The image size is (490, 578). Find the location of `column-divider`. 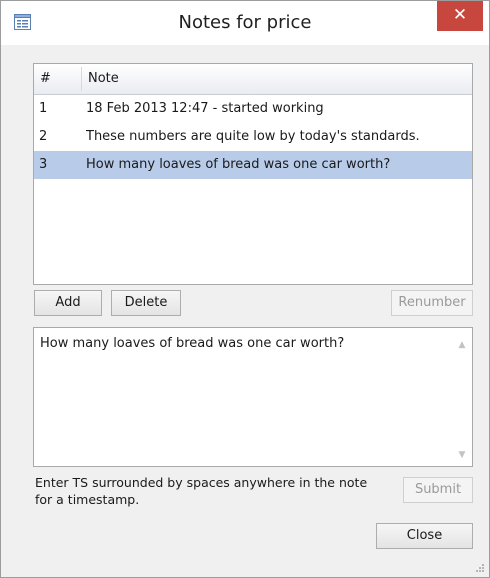

column-divider is located at coordinates (81, 79).